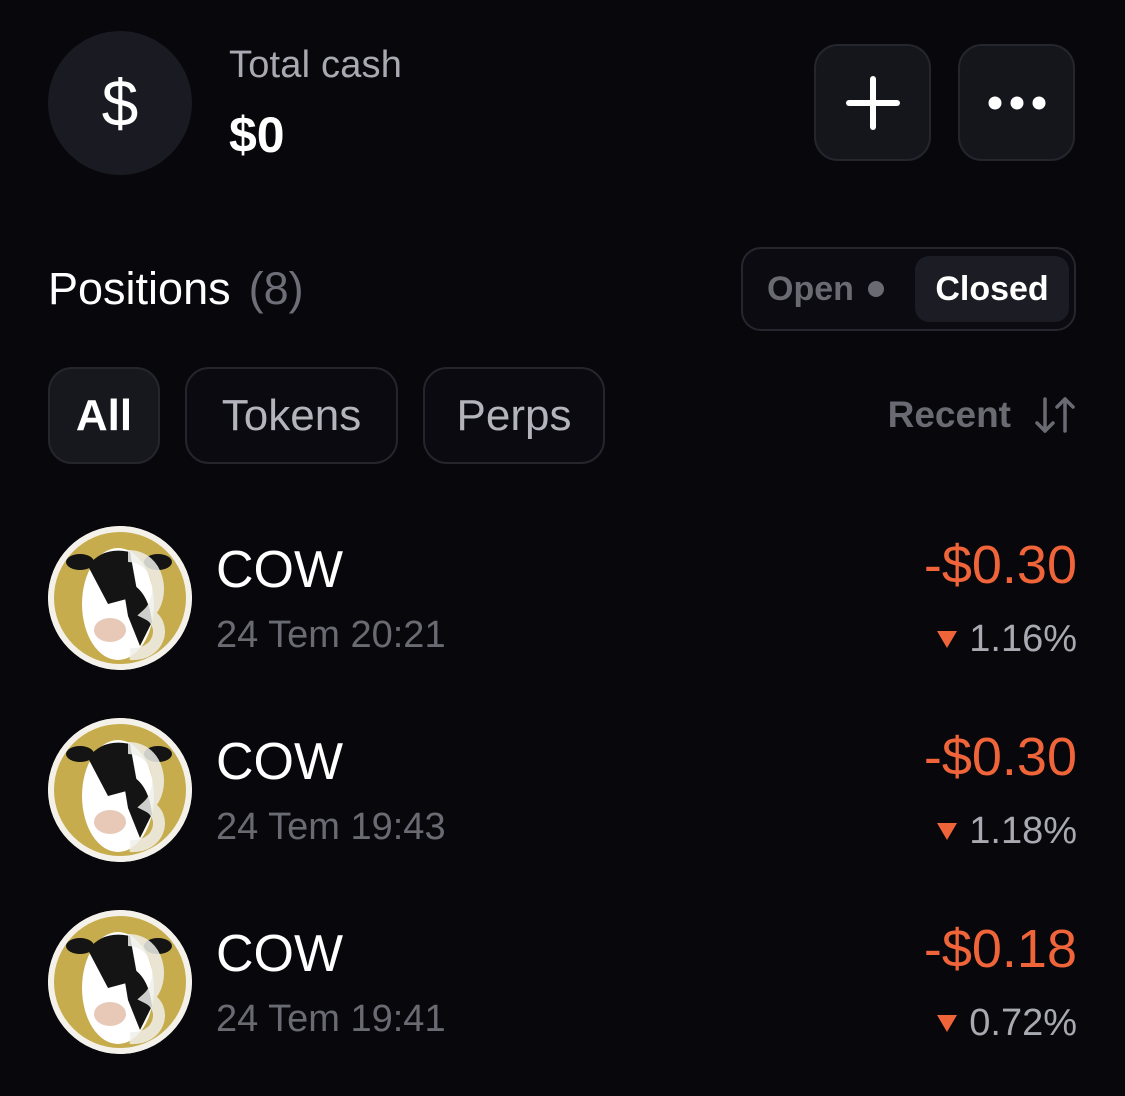  I want to click on add-button, so click(872, 102).